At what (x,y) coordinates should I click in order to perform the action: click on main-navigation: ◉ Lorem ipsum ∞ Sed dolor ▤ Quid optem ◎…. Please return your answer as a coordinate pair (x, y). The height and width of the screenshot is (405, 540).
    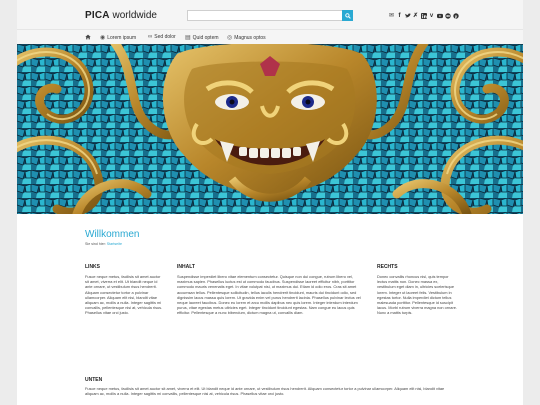
    Looking at the image, I should click on (270, 36).